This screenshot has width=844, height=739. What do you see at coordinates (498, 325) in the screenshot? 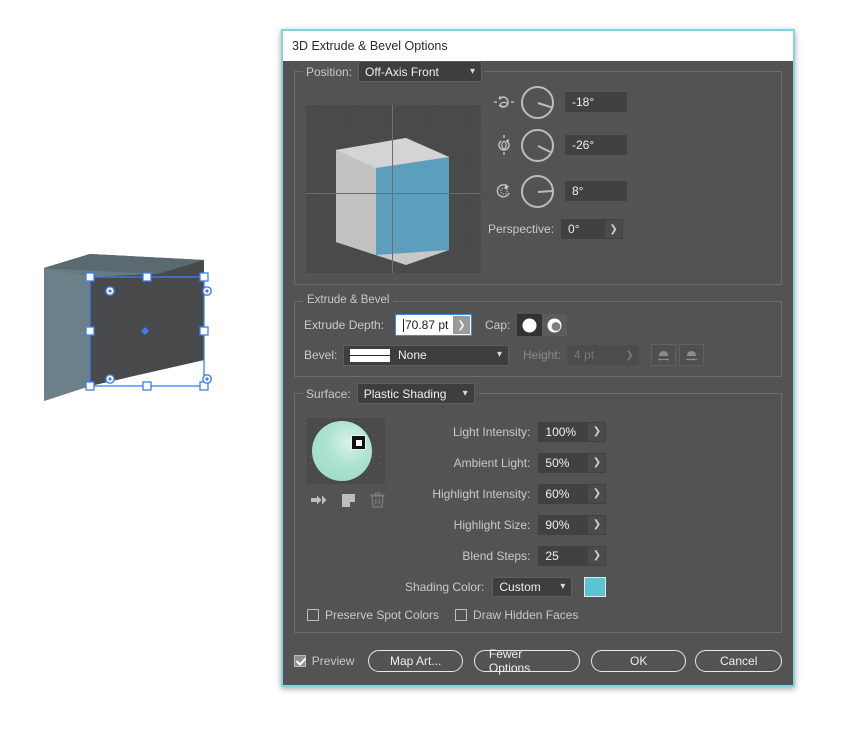
I see `cap-label: Cap:` at bounding box center [498, 325].